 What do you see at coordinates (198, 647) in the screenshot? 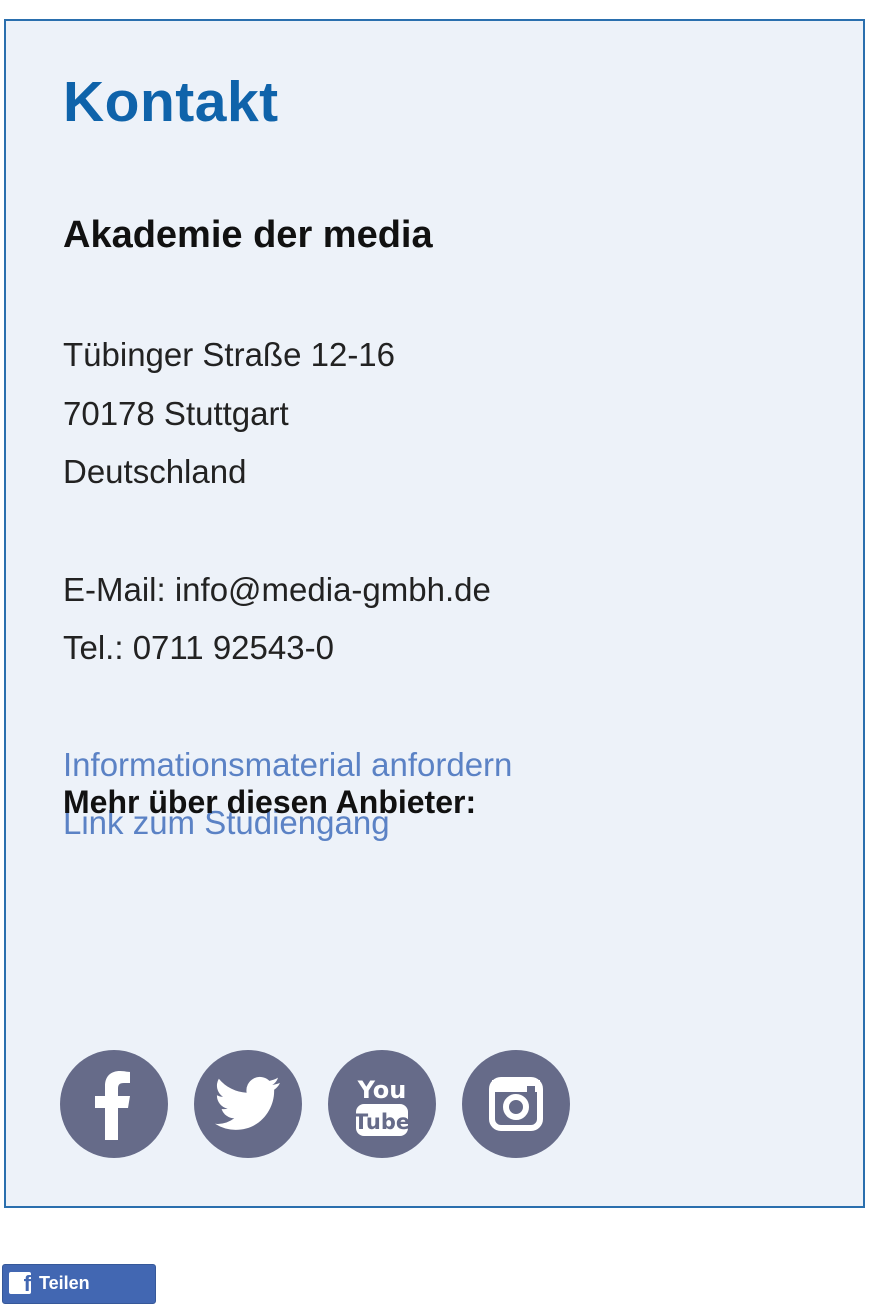
I see `phone-line: Tel.: 0711 92543-0` at bounding box center [198, 647].